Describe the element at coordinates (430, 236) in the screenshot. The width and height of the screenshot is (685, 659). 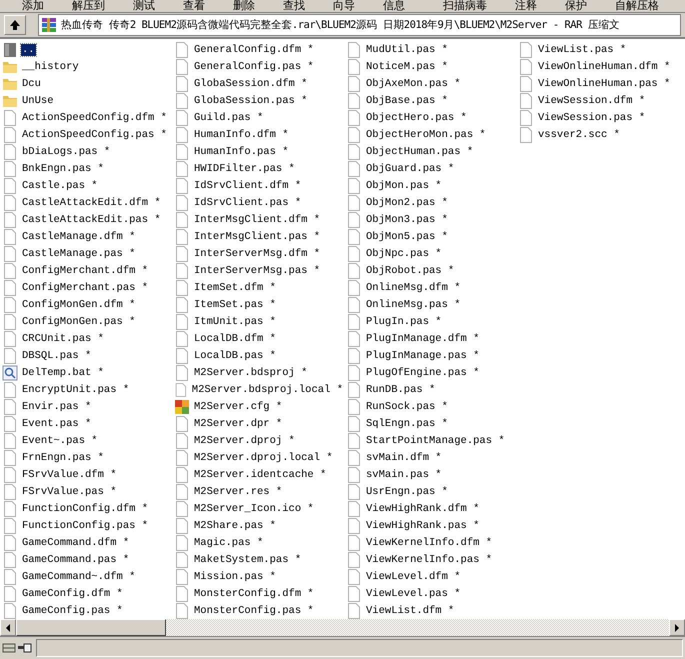
I see `file-item: ObjMon5.pas *` at that location.